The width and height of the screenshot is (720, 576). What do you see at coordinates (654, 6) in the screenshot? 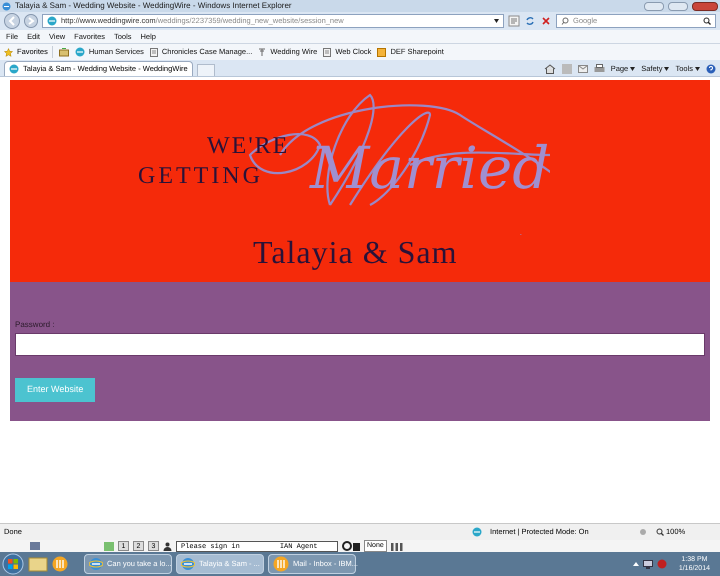
I see `minimize-button` at bounding box center [654, 6].